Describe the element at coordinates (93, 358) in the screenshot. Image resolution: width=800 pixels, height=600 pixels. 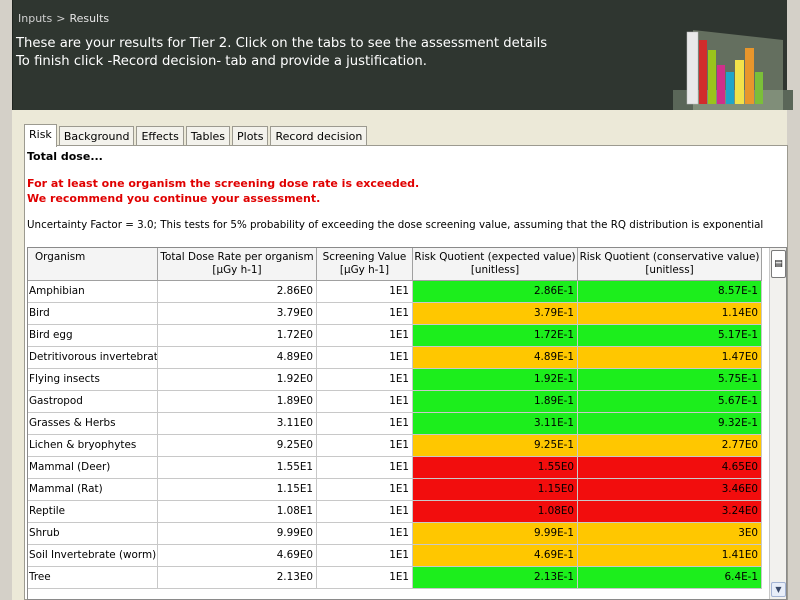
I see `cell-organism: Detritivorous invertebrate` at that location.